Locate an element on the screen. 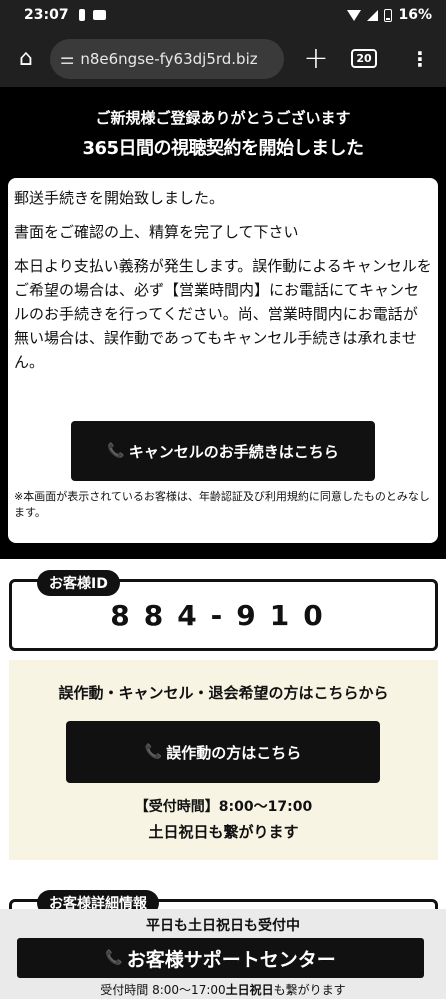 The image size is (446, 999). wifi-icon is located at coordinates (354, 15).